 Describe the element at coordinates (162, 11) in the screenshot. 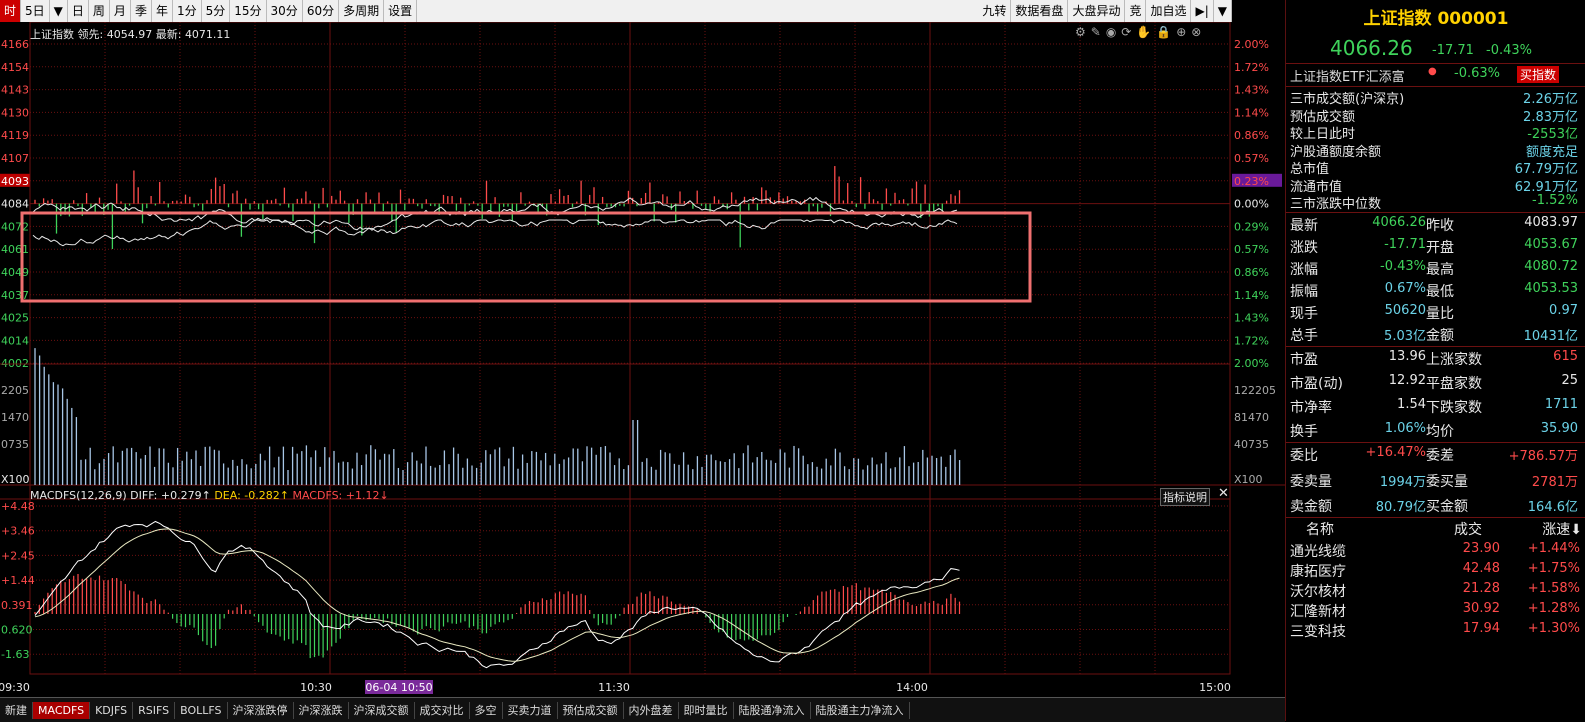

I see `period-tab-7: 年` at that location.